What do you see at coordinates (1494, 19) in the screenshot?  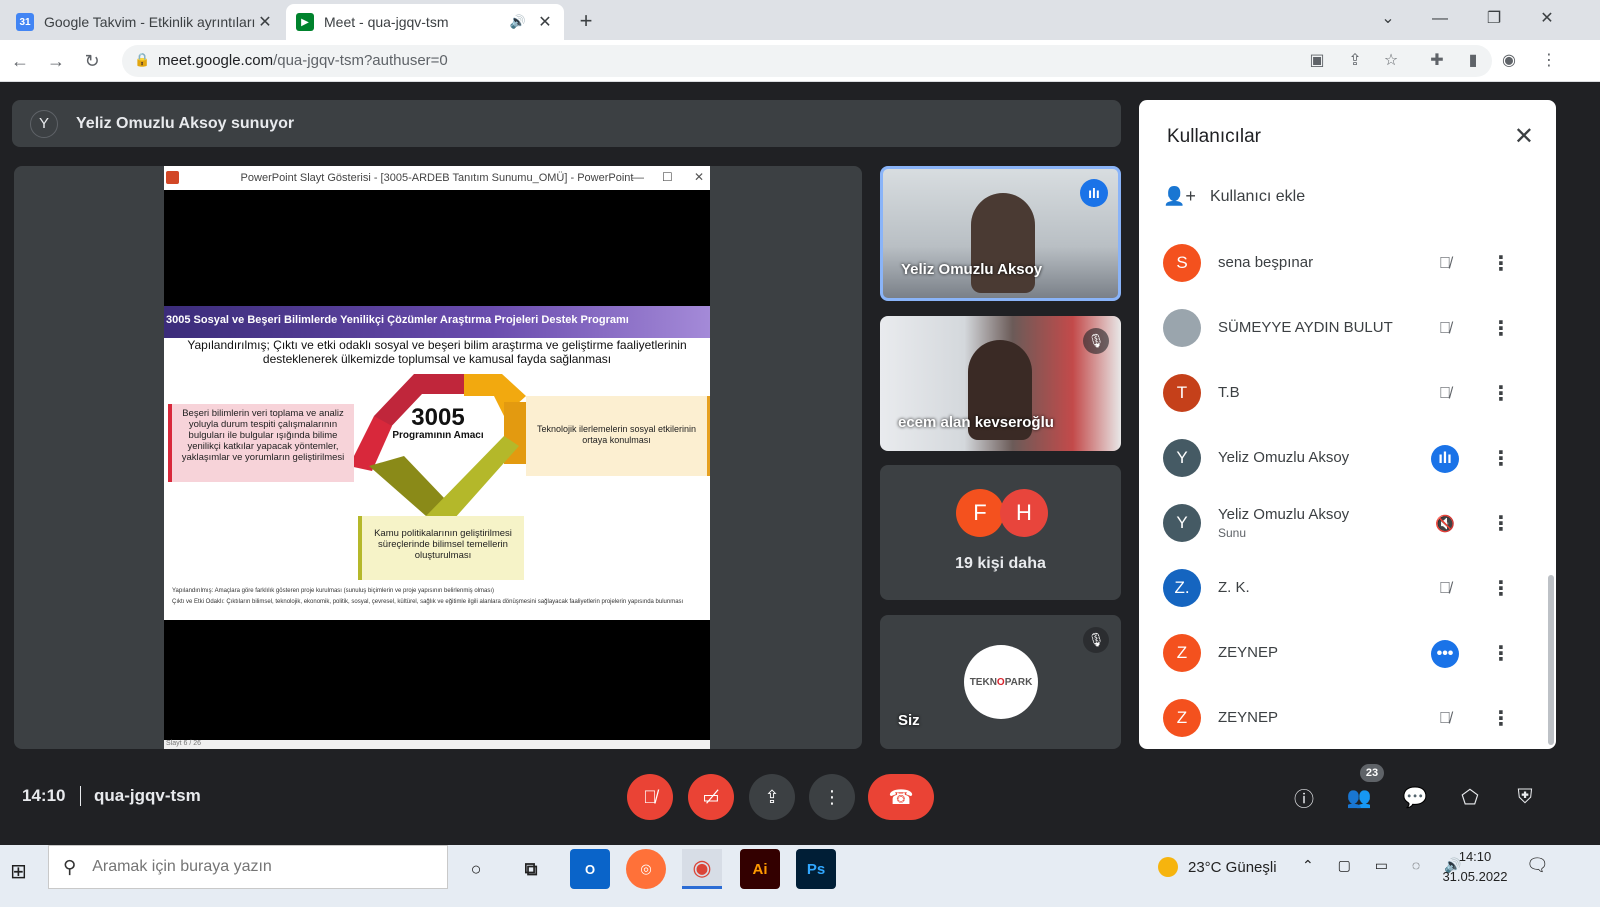 I see `restore-button: ❐` at bounding box center [1494, 19].